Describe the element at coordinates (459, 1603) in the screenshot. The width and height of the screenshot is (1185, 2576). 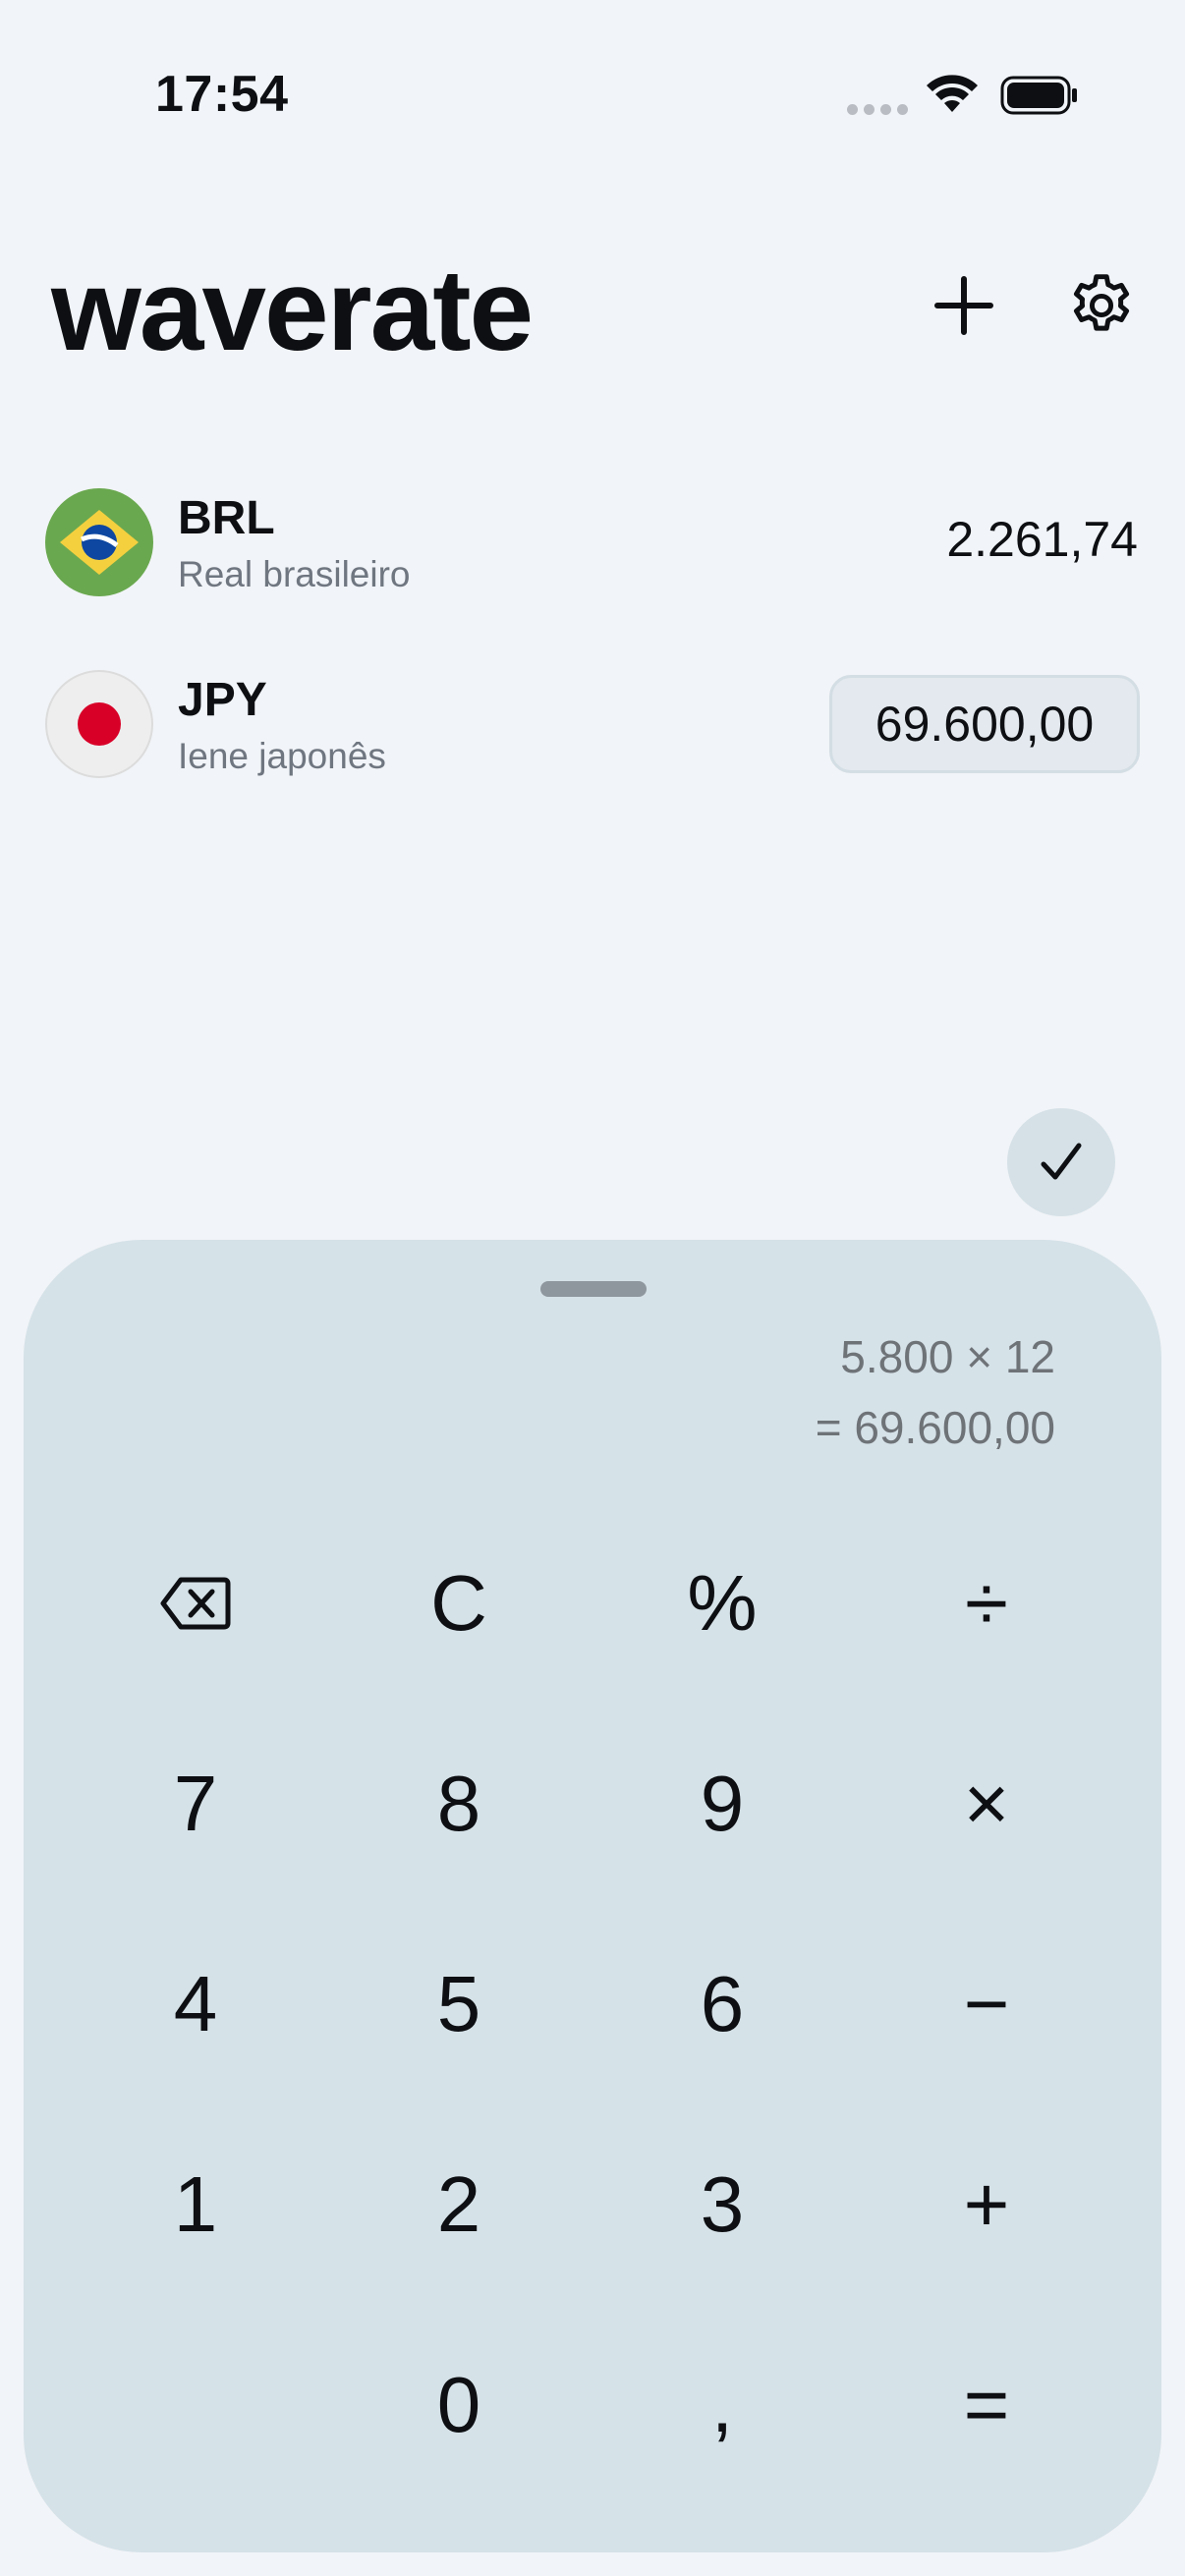
I see `key-clear: C` at that location.